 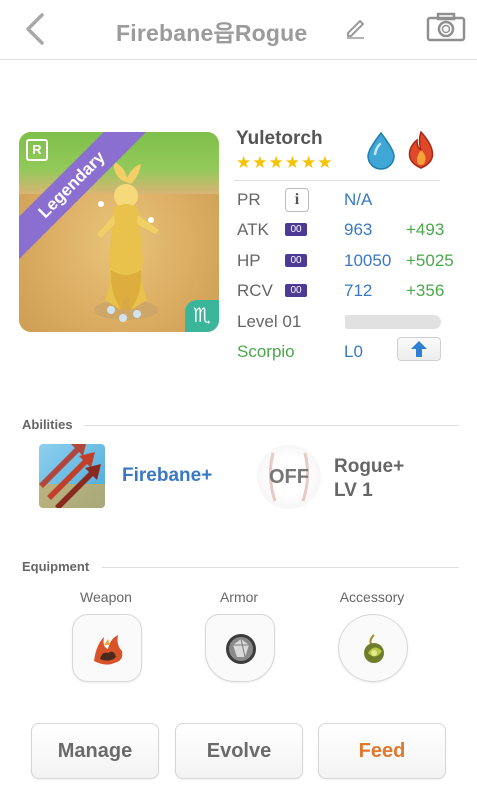 What do you see at coordinates (239, 597) in the screenshot?
I see `armor-label: Armor` at bounding box center [239, 597].